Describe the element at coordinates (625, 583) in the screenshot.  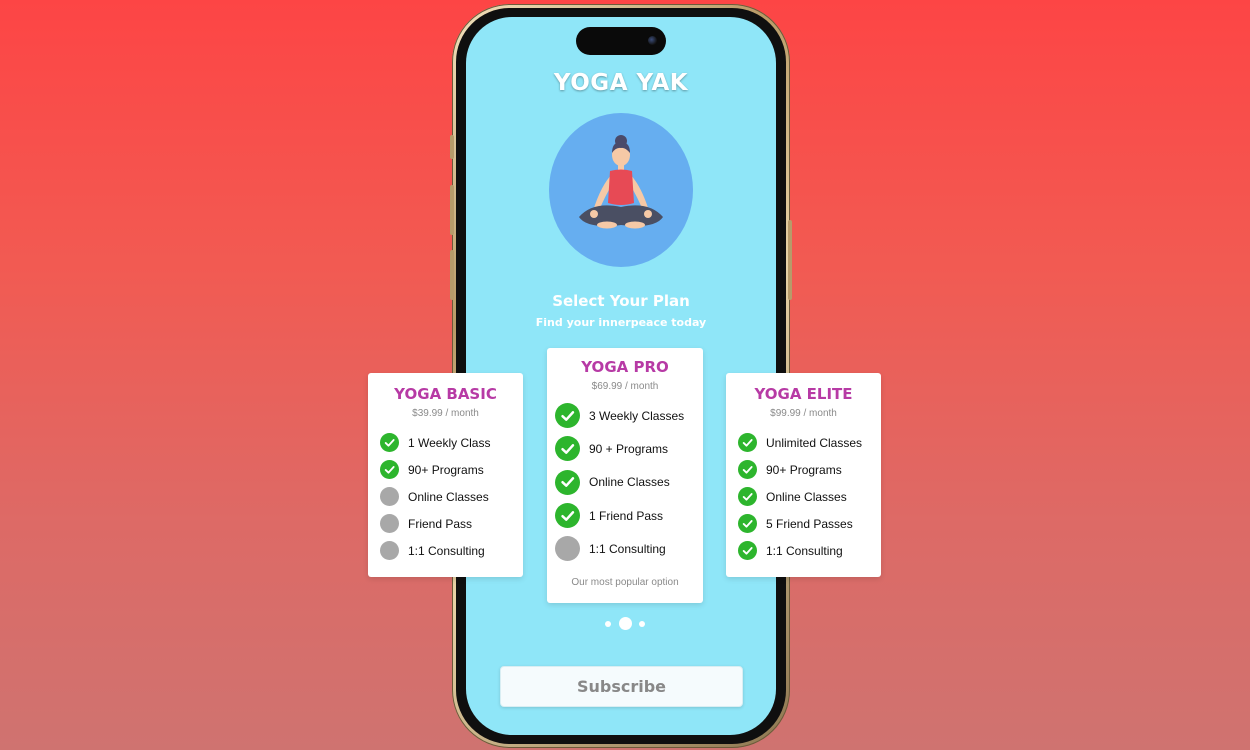
I see `popular-note: Our most popular option` at that location.